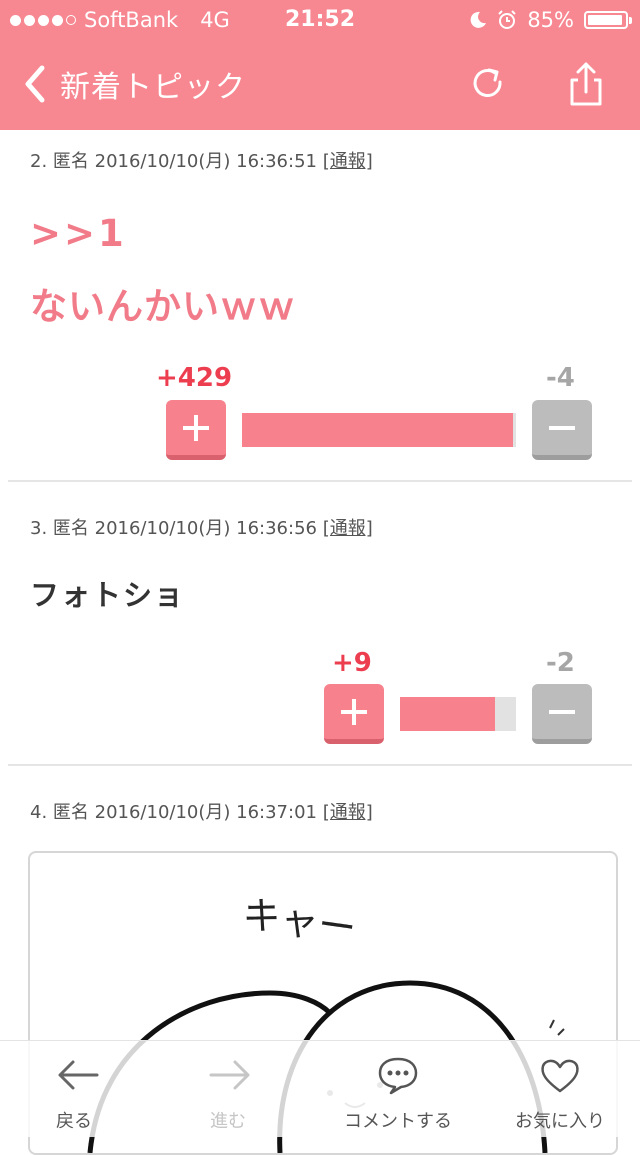  Describe the element at coordinates (320, 21) in the screenshot. I see `status-bar: SoftBank 4G 21:52 85%` at that location.